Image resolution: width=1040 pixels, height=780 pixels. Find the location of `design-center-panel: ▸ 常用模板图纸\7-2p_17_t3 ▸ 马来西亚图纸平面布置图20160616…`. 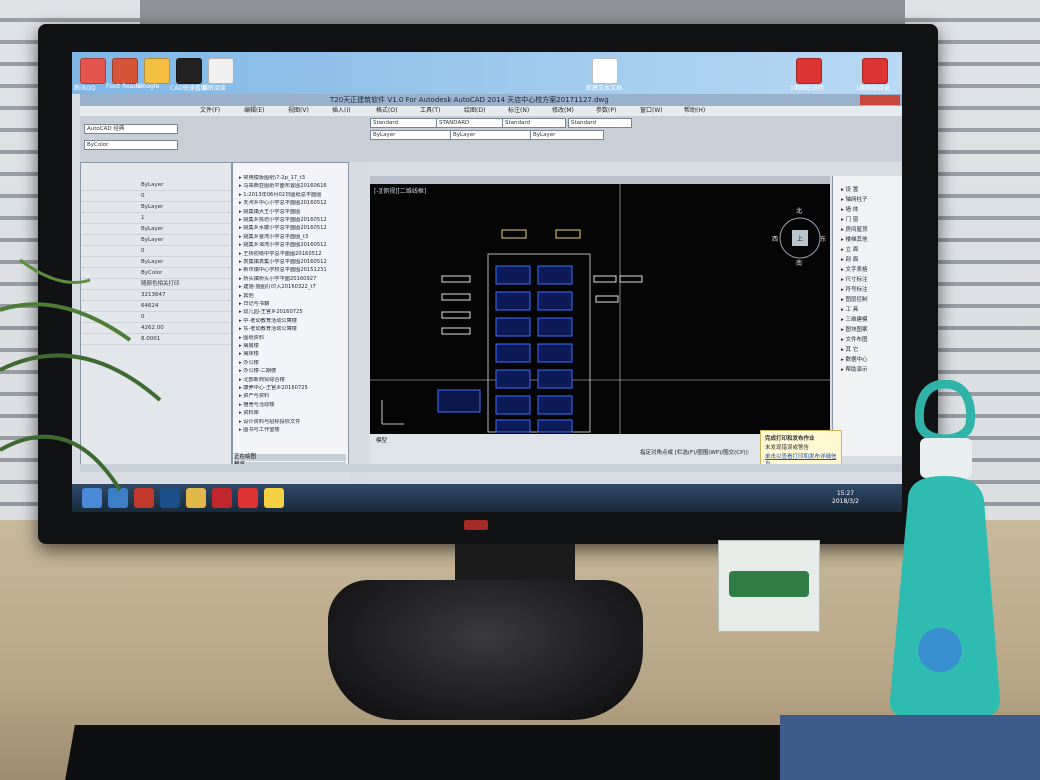

design-center-panel: ▸ 常用模板图纸\7-2p_17_t3 ▸ 马来西亚图纸平面布置图20160616… is located at coordinates (290, 315).